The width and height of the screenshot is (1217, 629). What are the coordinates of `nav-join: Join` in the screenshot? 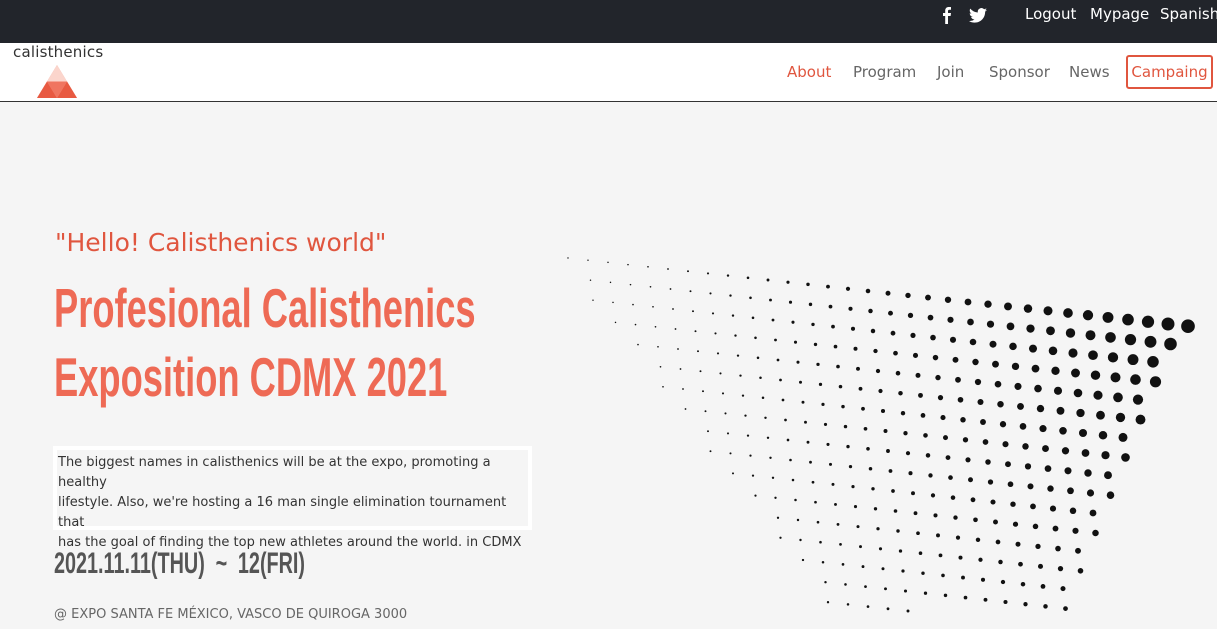 It's located at (950, 72).